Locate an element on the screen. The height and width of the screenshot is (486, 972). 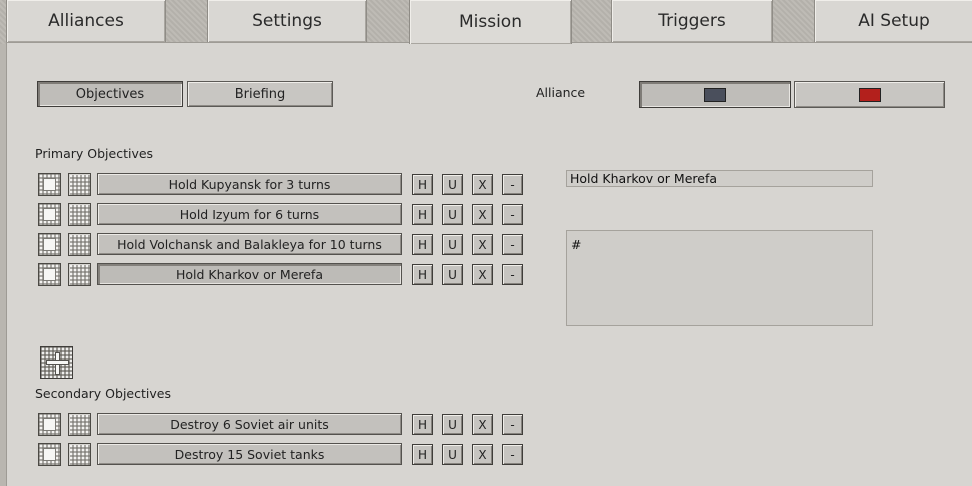
objective-name-button: Destroy 6 Soviet air units is located at coordinates (249, 424).